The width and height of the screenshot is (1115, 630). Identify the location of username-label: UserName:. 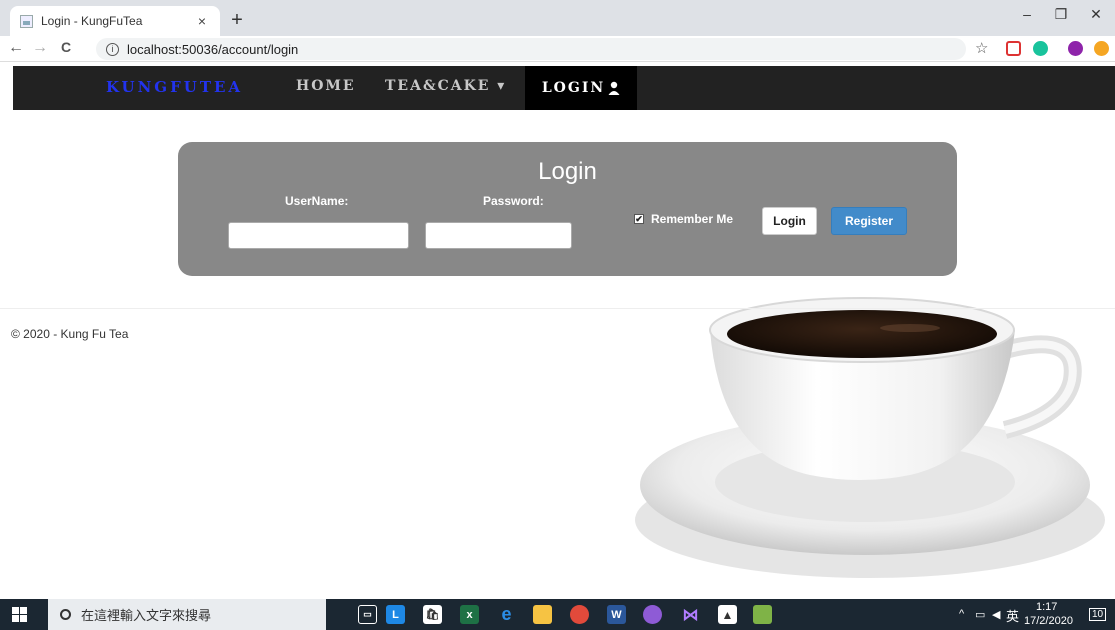
(317, 201).